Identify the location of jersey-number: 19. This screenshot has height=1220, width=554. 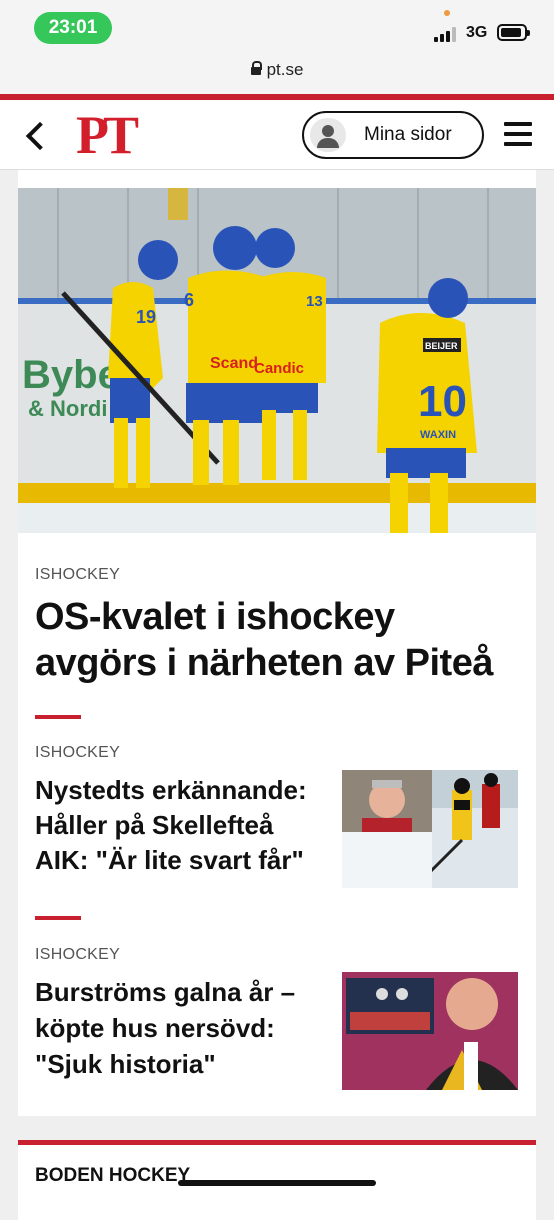
(146, 317).